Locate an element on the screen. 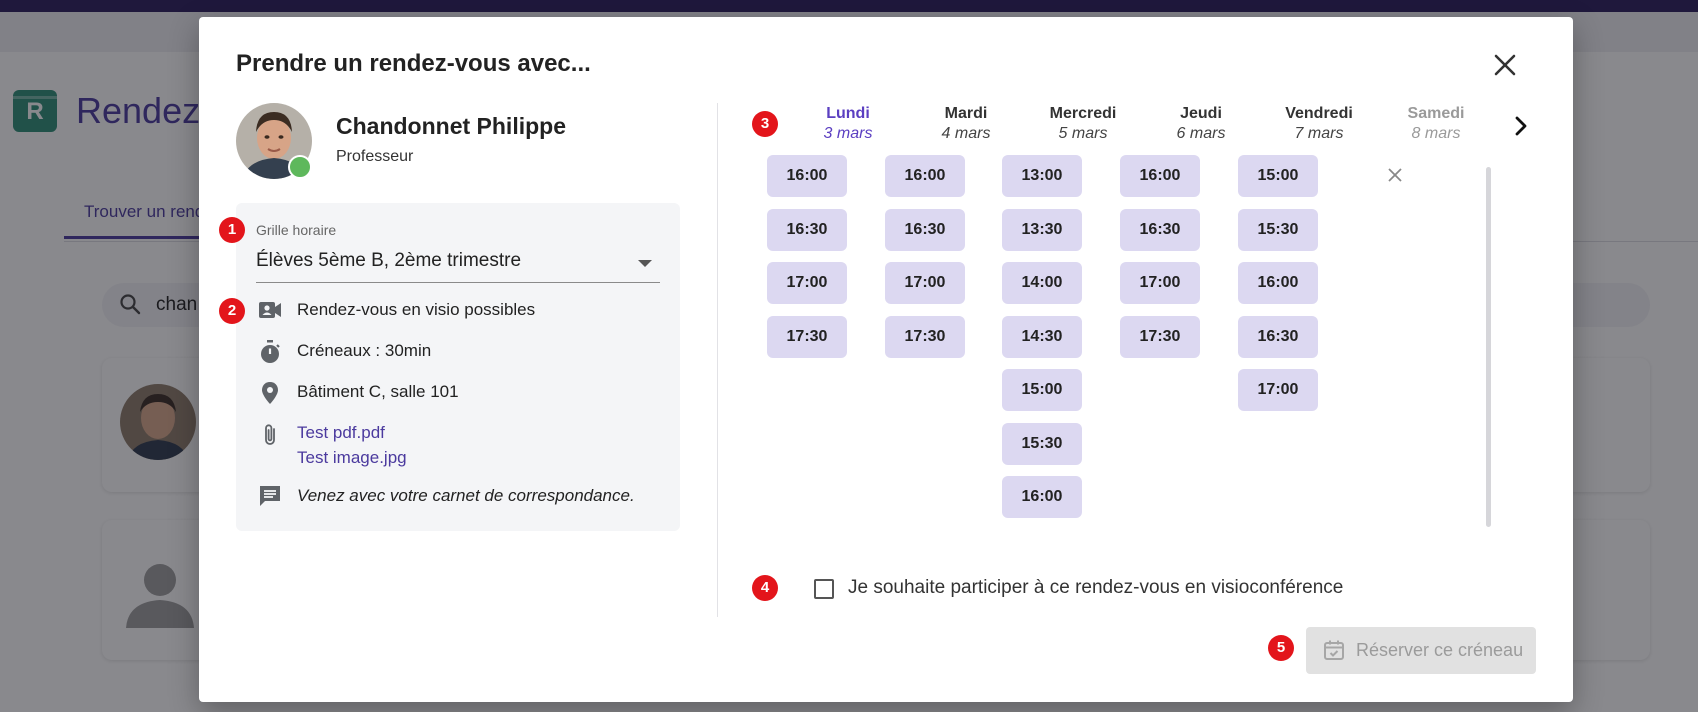  time-slot-button: 13:30 is located at coordinates (1042, 229).